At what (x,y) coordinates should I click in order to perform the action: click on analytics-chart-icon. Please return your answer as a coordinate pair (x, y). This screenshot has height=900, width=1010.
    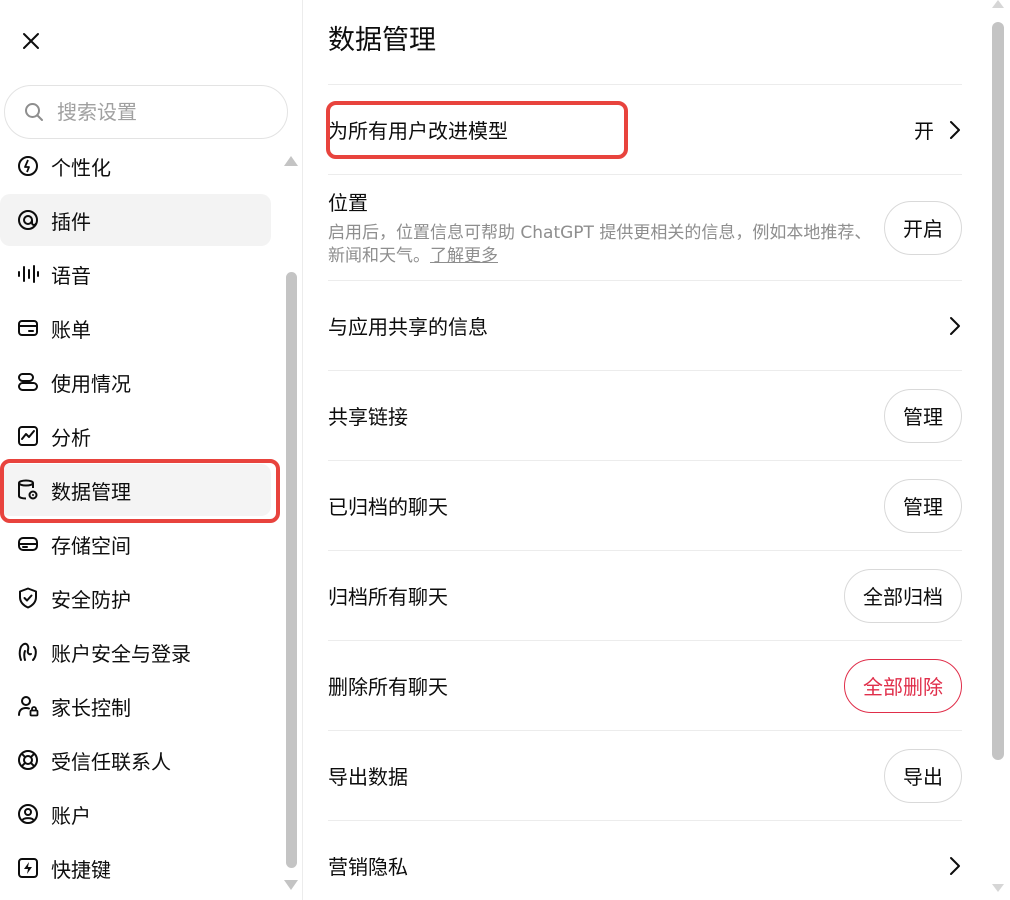
    Looking at the image, I should click on (28, 436).